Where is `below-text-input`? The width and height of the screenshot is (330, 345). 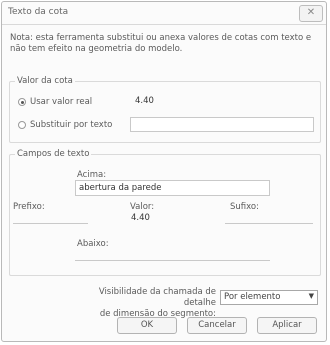 below-text-input is located at coordinates (172, 254).